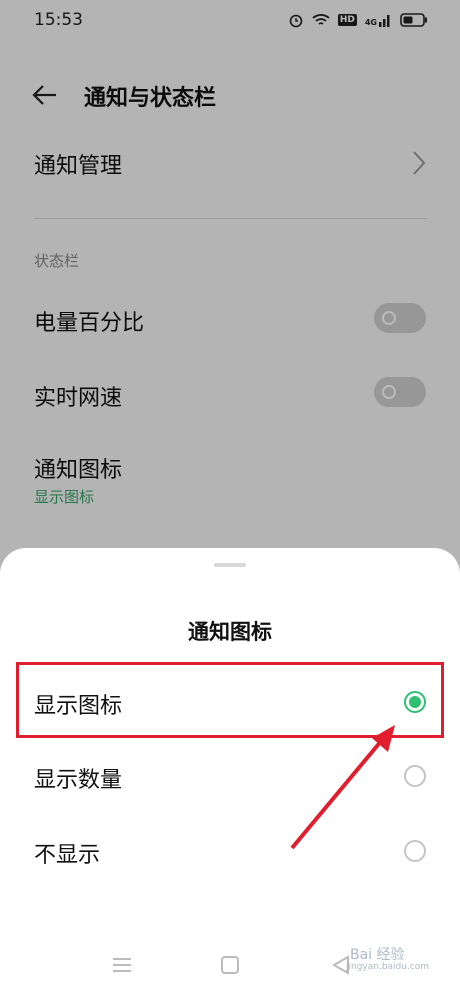 This screenshot has width=460, height=990. Describe the element at coordinates (388, 967) in the screenshot. I see `watermark-url: jingyan.baidu.com` at that location.